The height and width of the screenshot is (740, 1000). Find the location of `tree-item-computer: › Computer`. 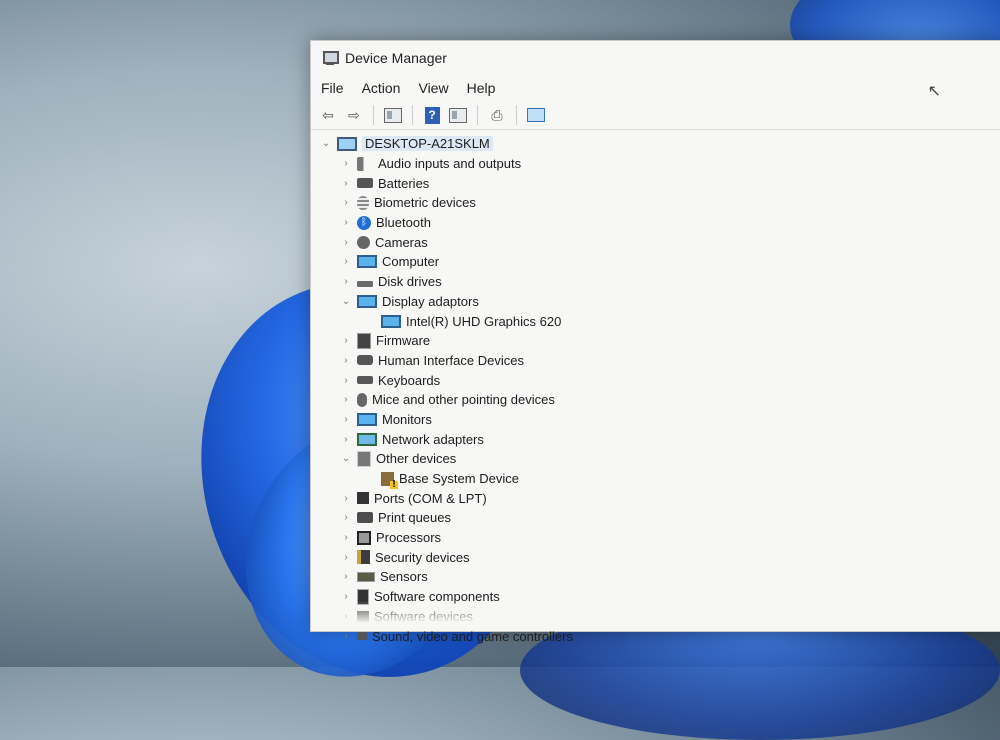

tree-item-computer: › Computer is located at coordinates (659, 262).